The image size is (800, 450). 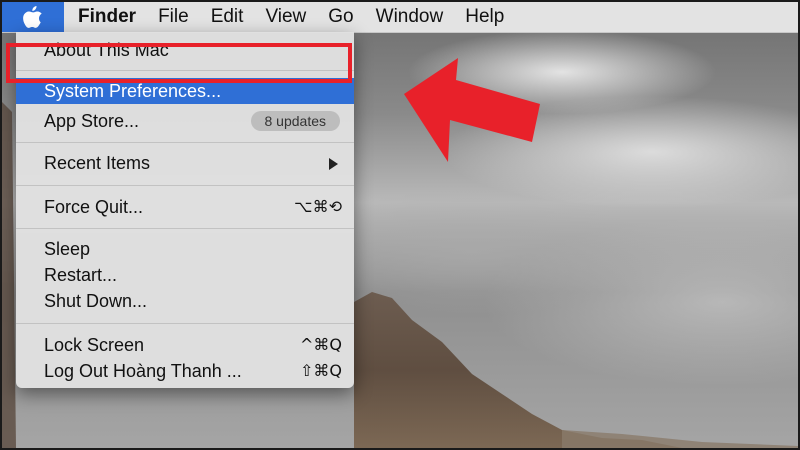 I want to click on menu-item-label: Recent Items, so click(x=97, y=163).